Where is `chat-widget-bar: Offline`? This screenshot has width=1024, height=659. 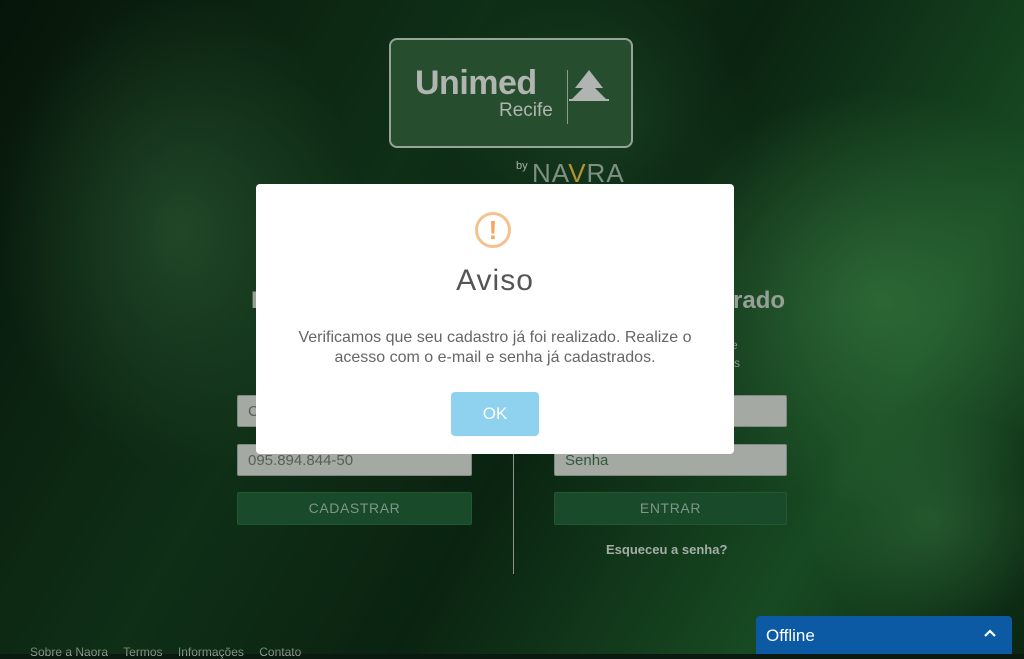 chat-widget-bar: Offline is located at coordinates (884, 635).